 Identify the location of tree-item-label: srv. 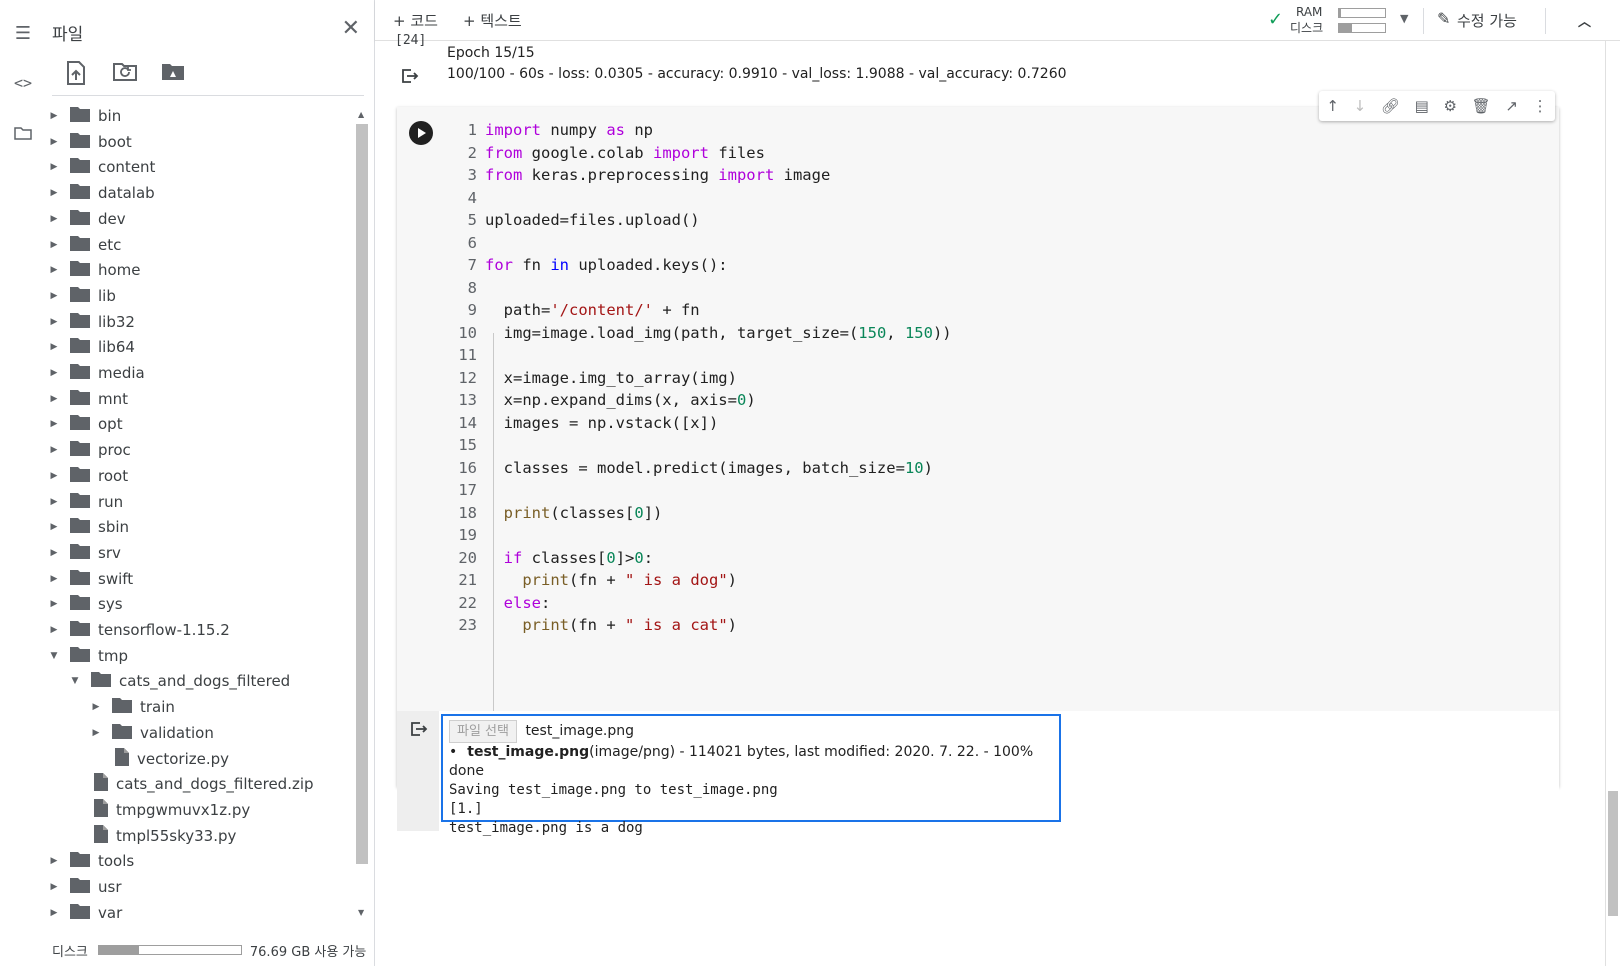
(109, 552).